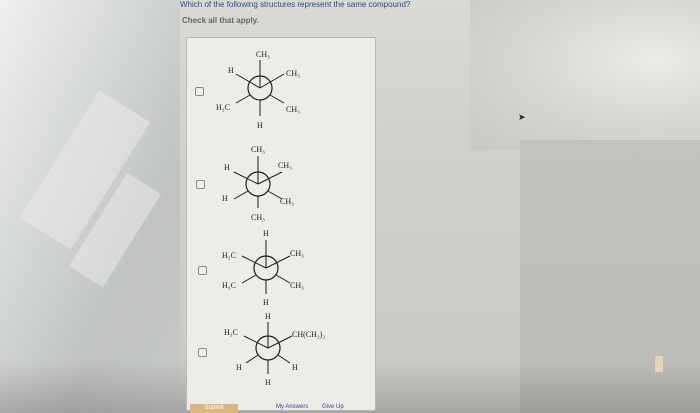 This screenshot has width=700, height=413. What do you see at coordinates (522, 117) in the screenshot?
I see `mouse-pointer-icon: ➤` at bounding box center [522, 117].